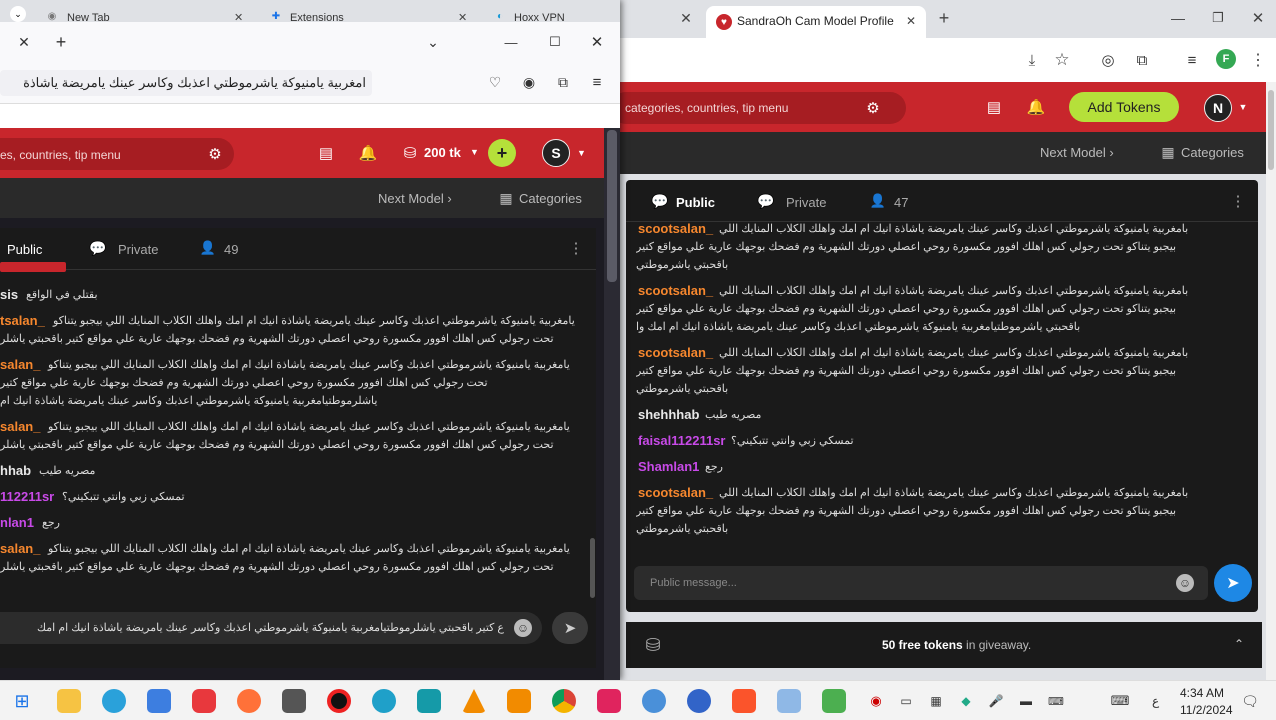  What do you see at coordinates (1226, 59) in the screenshot?
I see `profile-avatar: F` at bounding box center [1226, 59].